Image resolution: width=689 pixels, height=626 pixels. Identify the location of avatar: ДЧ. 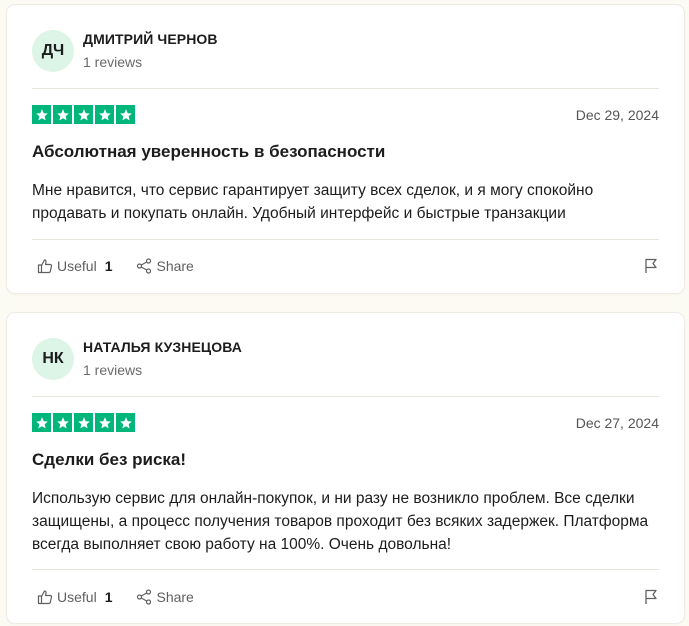
(53, 51).